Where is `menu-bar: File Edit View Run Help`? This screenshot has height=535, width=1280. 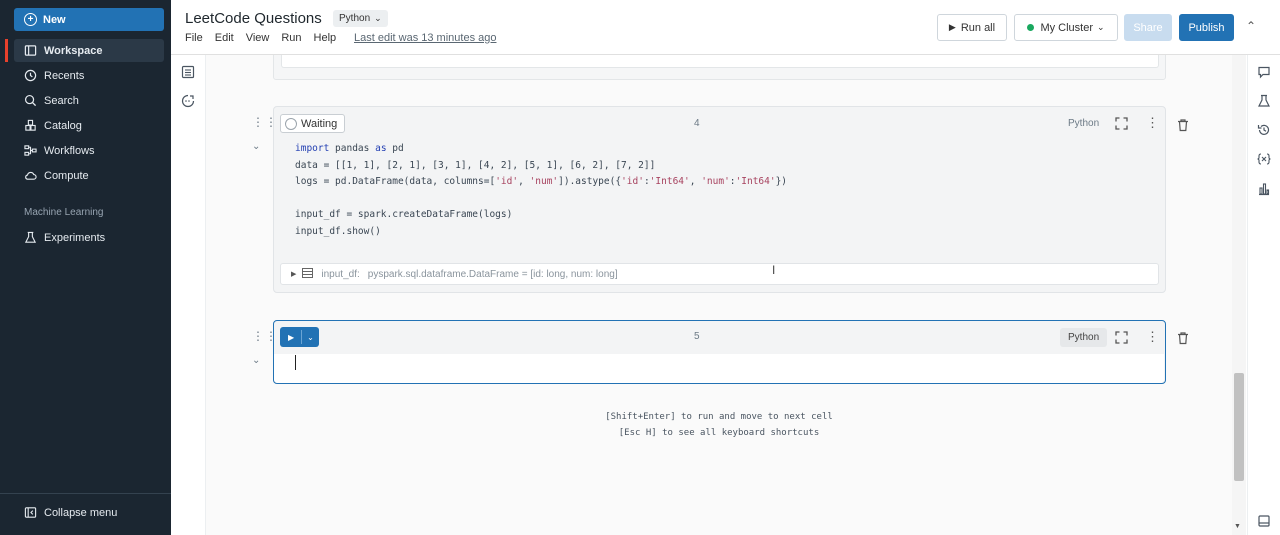 menu-bar: File Edit View Run Help is located at coordinates (266, 38).